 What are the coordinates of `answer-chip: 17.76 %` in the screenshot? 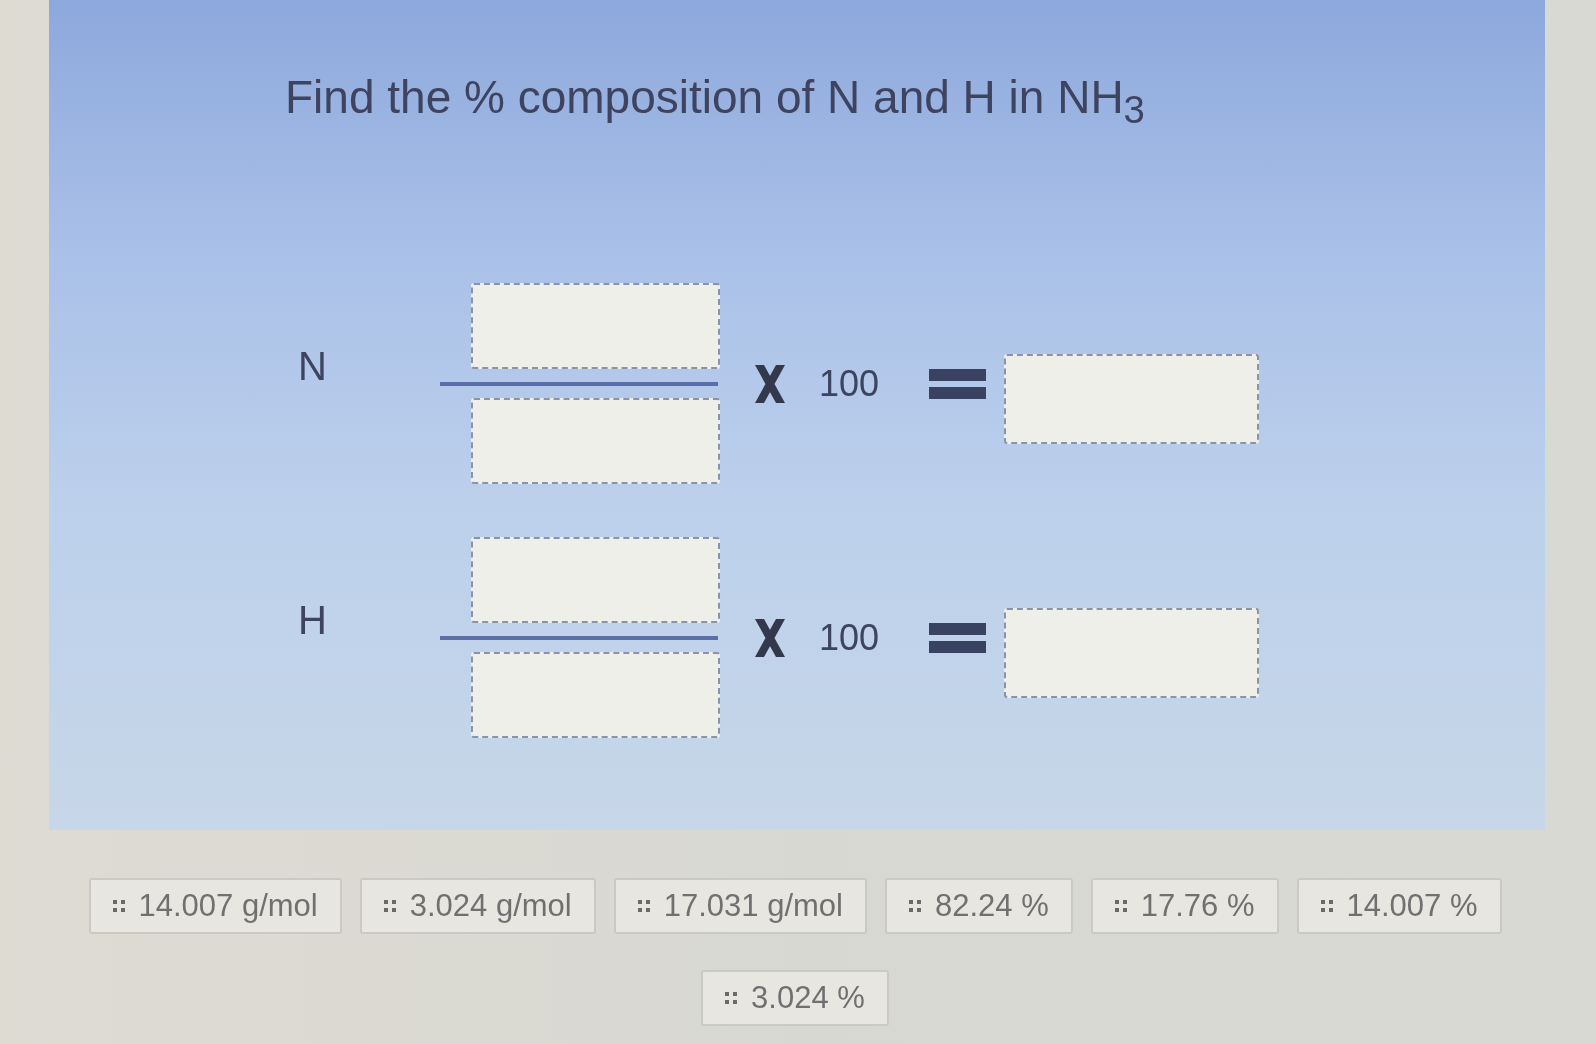 It's located at (1184, 906).